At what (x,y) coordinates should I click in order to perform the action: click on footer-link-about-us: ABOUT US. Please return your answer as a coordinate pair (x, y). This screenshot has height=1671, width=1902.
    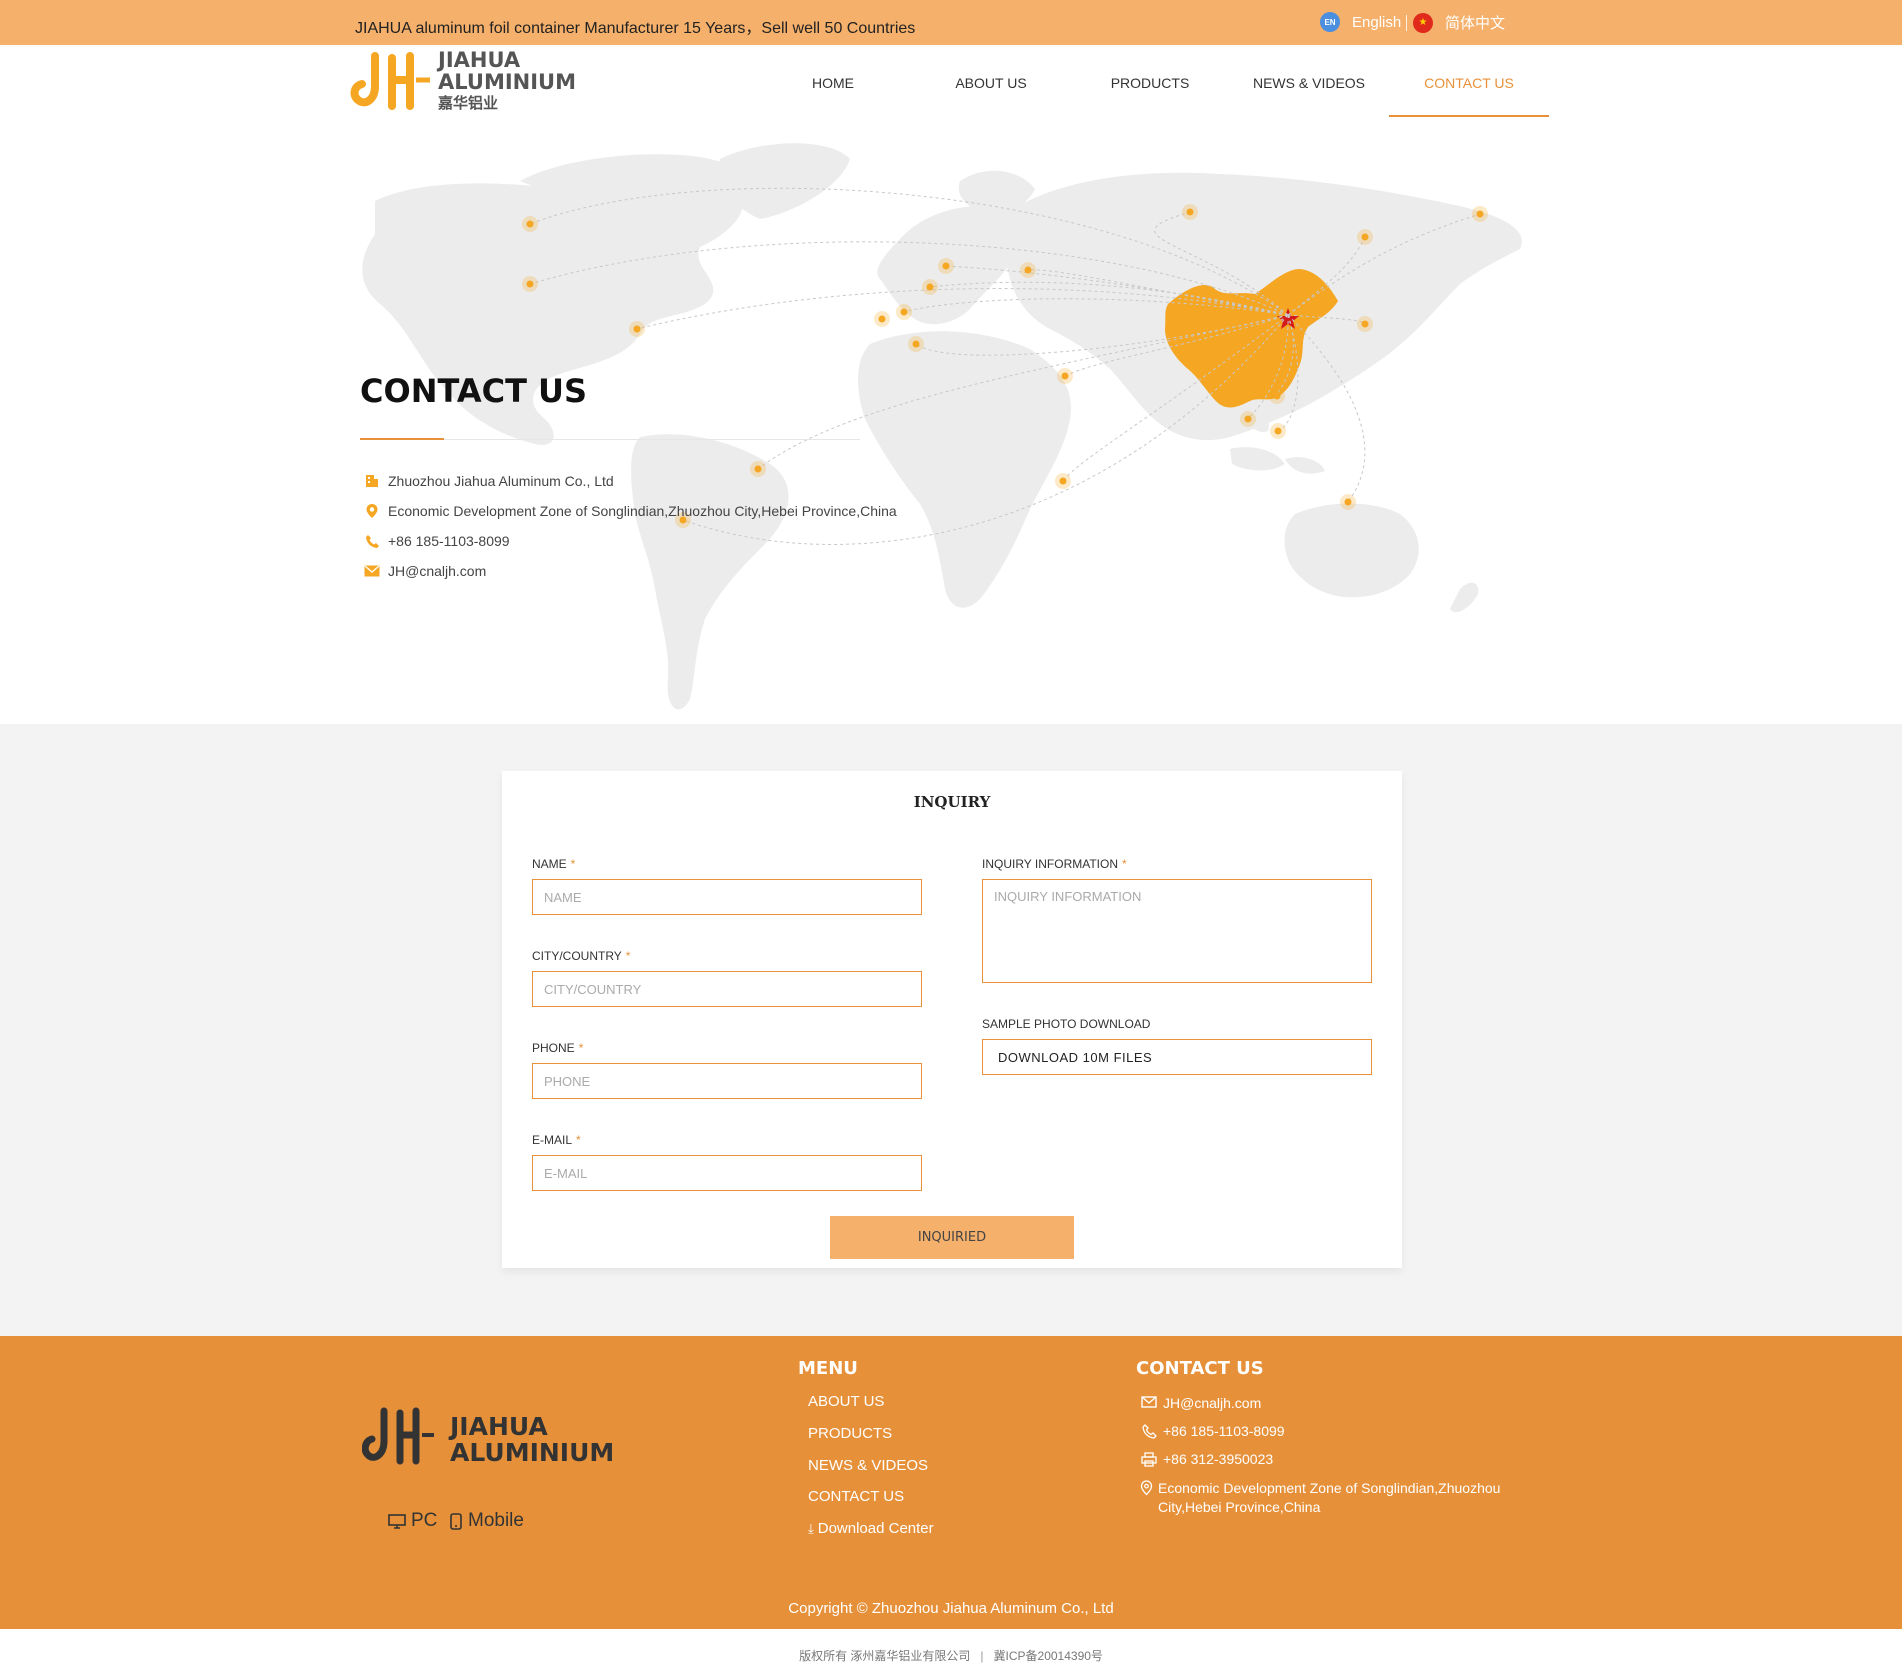
    Looking at the image, I should click on (846, 1401).